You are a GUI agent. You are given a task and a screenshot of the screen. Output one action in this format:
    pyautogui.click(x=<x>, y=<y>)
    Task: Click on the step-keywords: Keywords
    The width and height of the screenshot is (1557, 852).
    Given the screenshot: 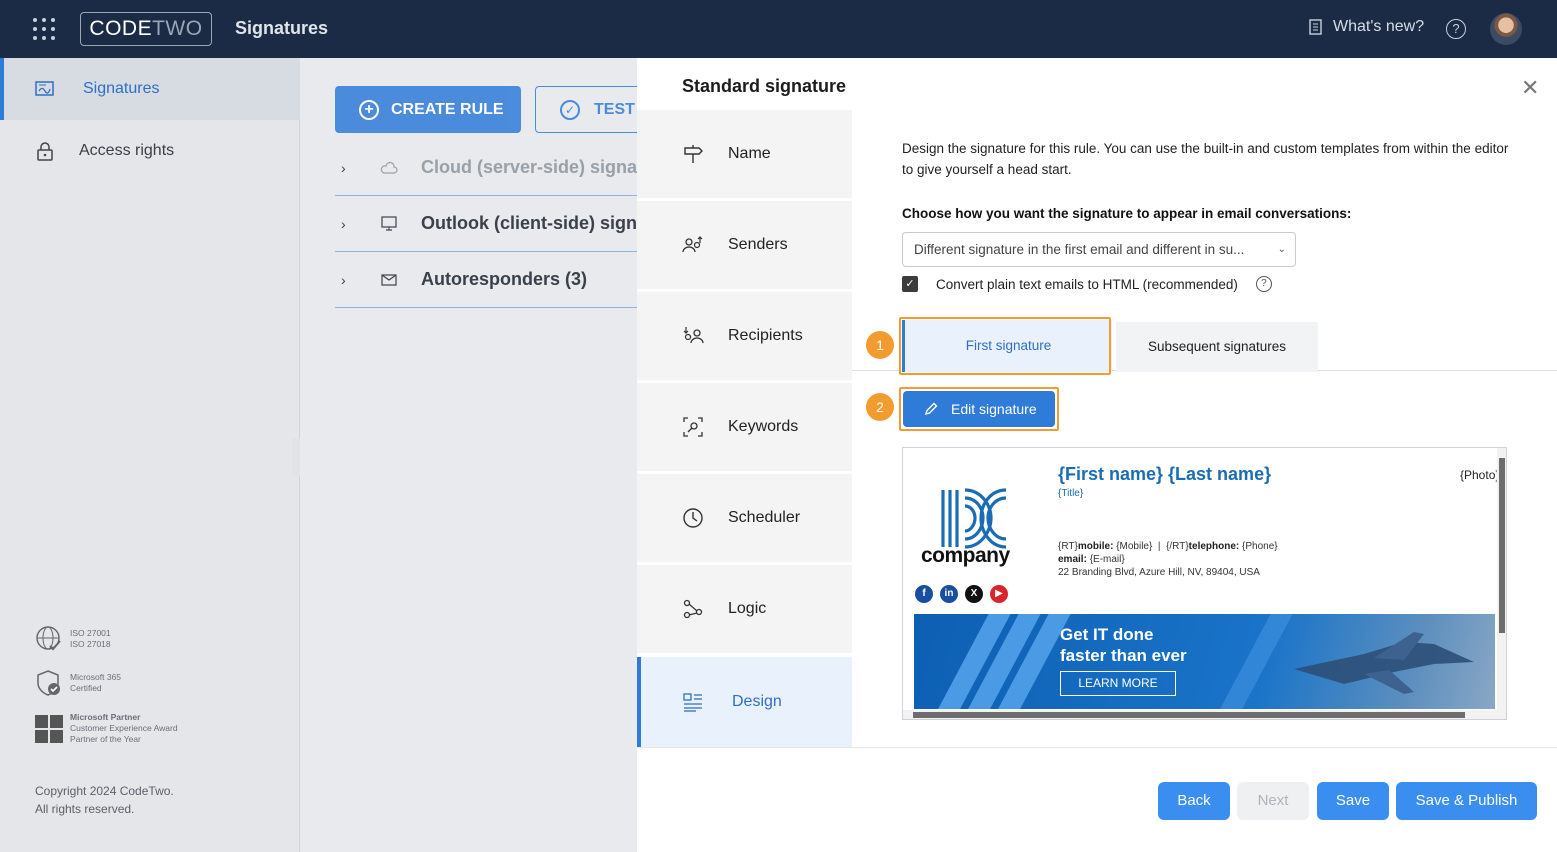 What is the action you would take?
    pyautogui.click(x=744, y=427)
    